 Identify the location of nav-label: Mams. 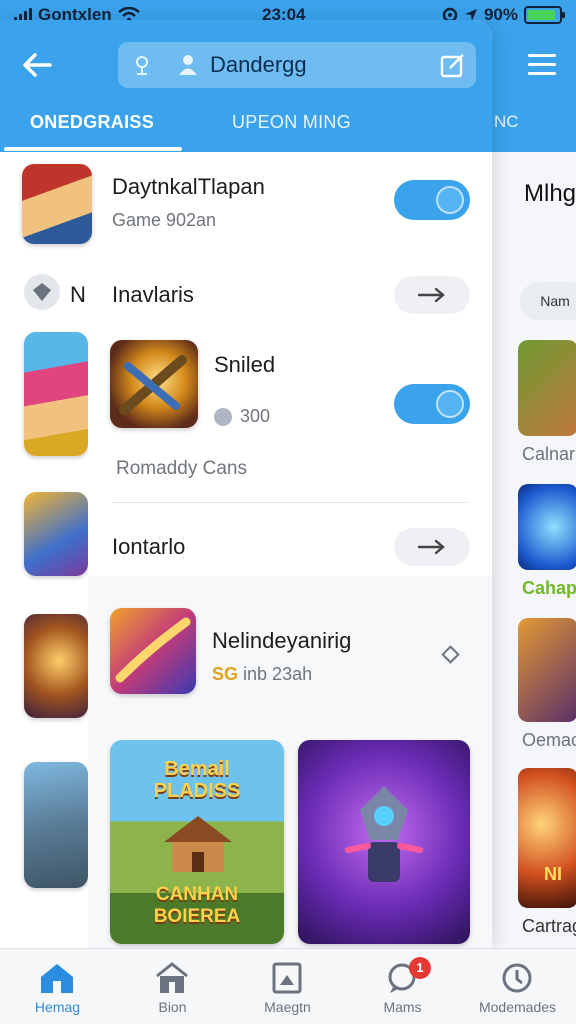
(402, 1007).